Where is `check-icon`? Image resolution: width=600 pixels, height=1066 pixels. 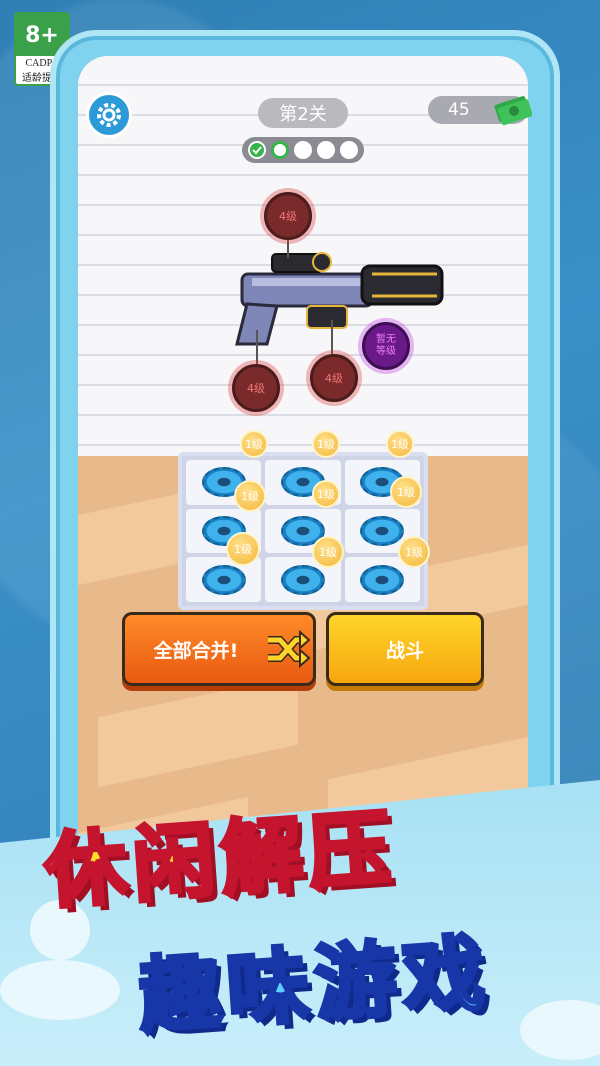 check-icon is located at coordinates (257, 150).